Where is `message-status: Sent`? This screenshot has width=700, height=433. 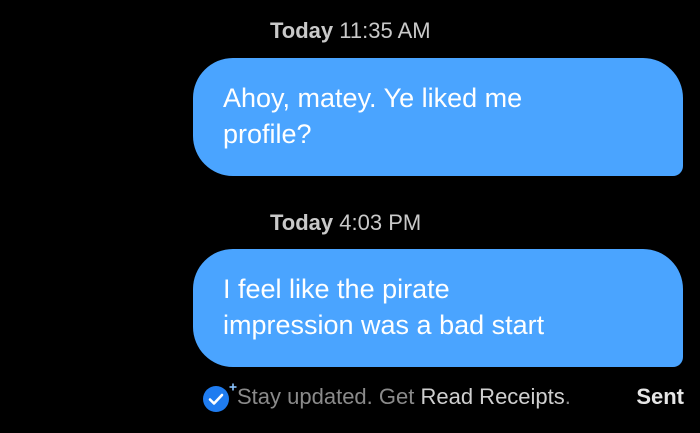 message-status: Sent is located at coordinates (660, 396).